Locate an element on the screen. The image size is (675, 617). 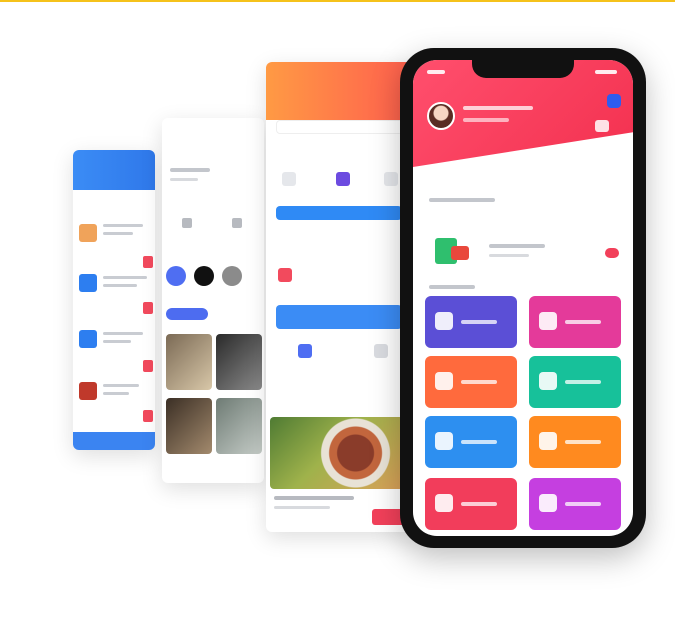
greeting-subtext is located at coordinates (486, 120).